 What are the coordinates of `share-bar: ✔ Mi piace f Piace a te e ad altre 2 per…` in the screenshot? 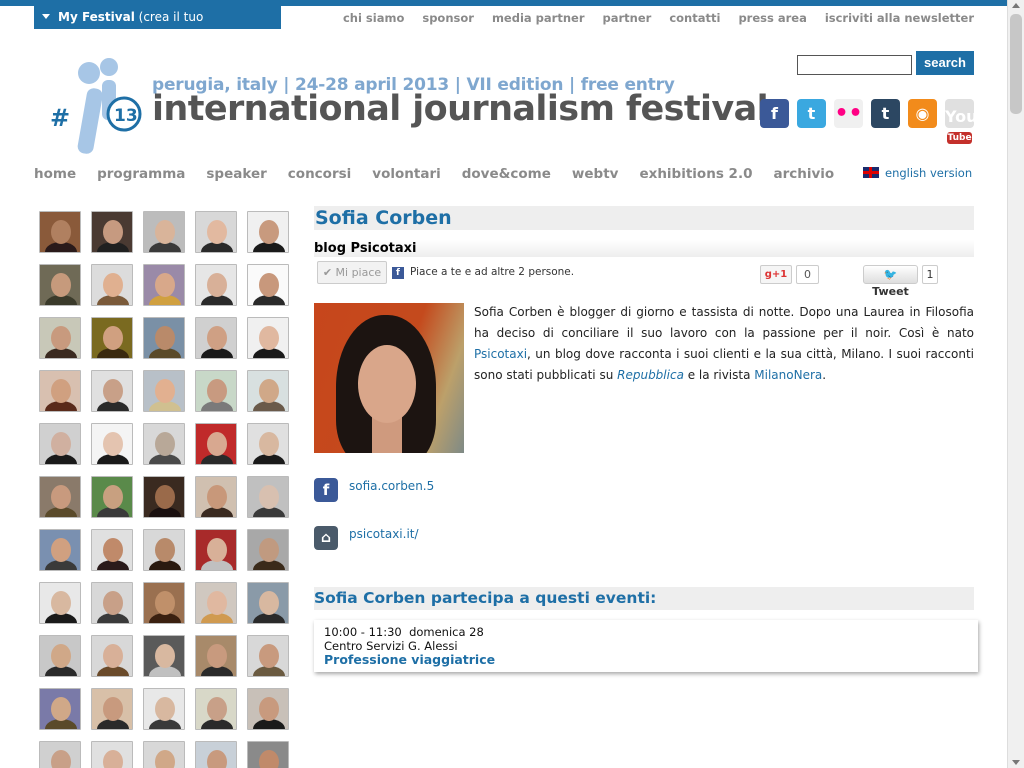 It's located at (644, 278).